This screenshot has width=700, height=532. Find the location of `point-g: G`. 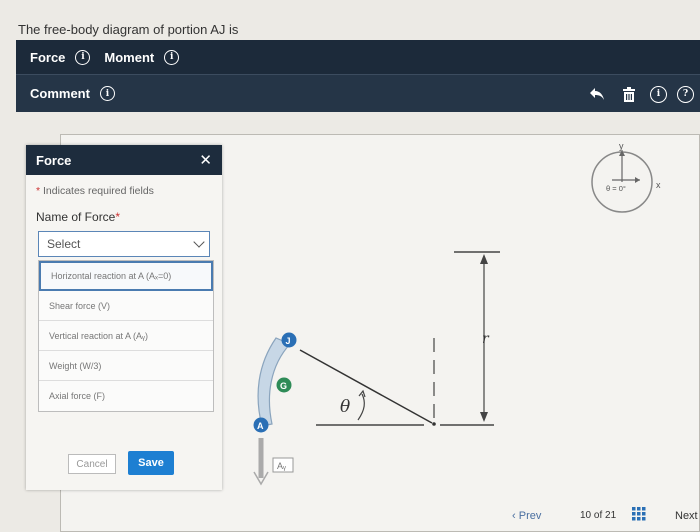

point-g: G is located at coordinates (284, 385).